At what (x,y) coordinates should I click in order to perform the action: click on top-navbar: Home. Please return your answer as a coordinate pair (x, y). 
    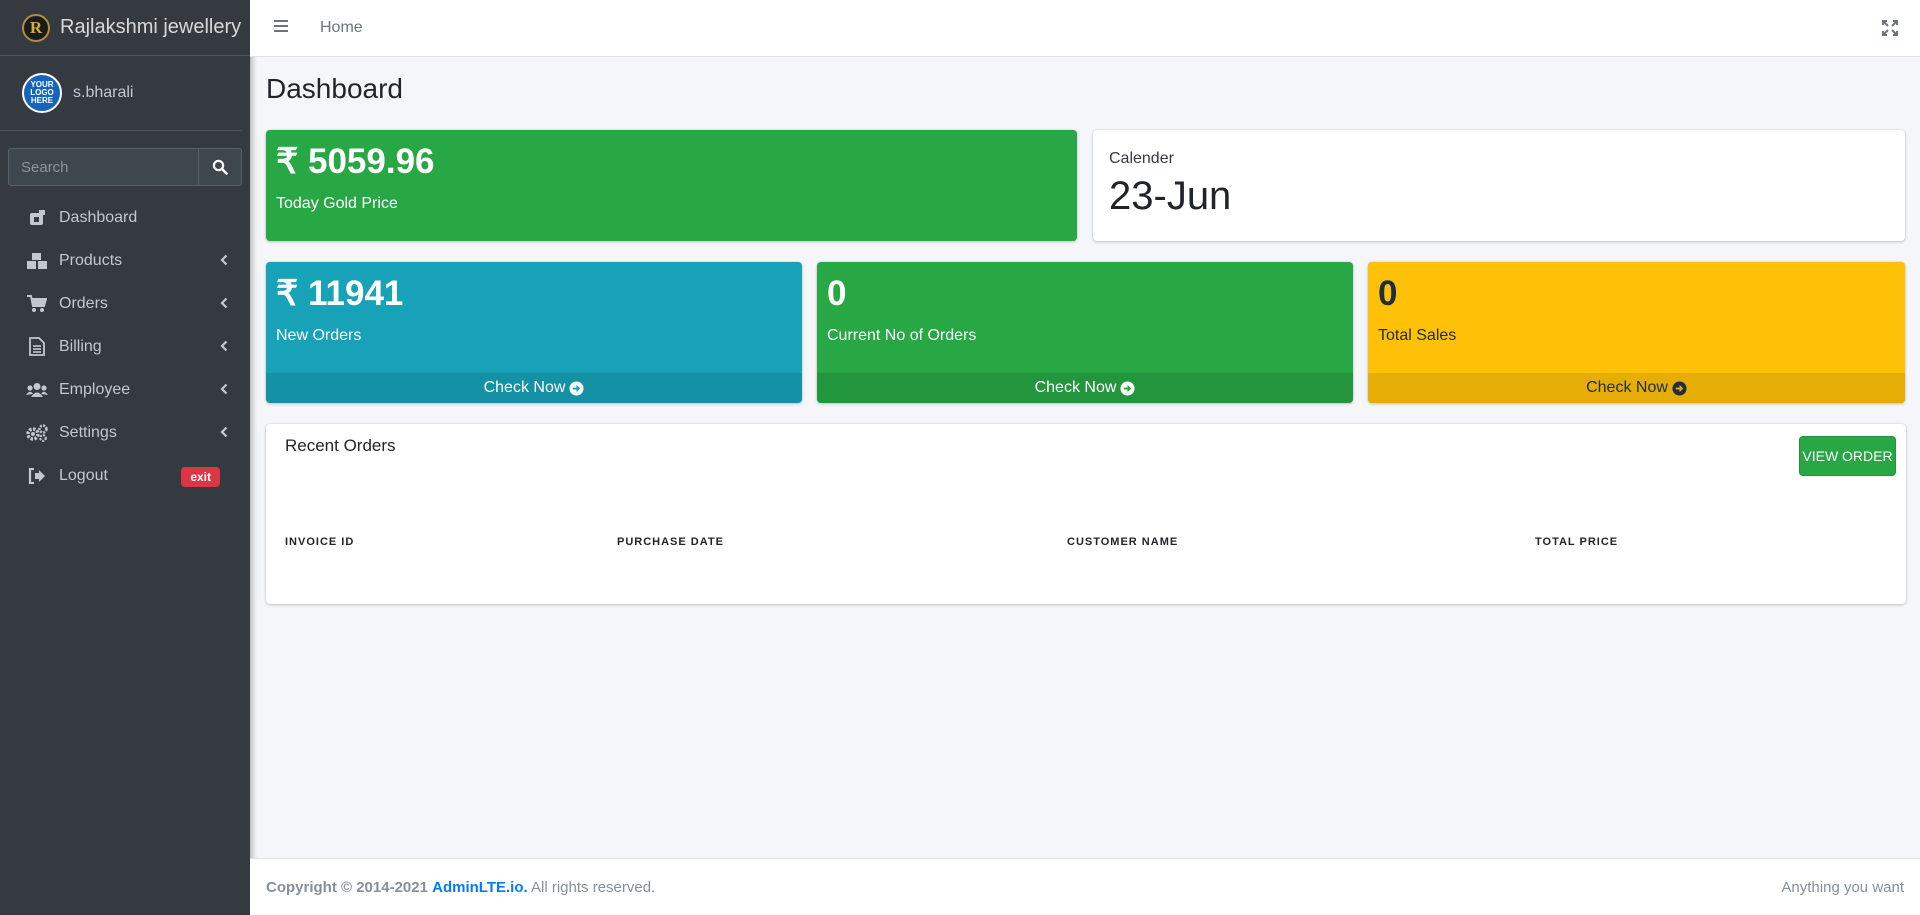
    Looking at the image, I should click on (1085, 28).